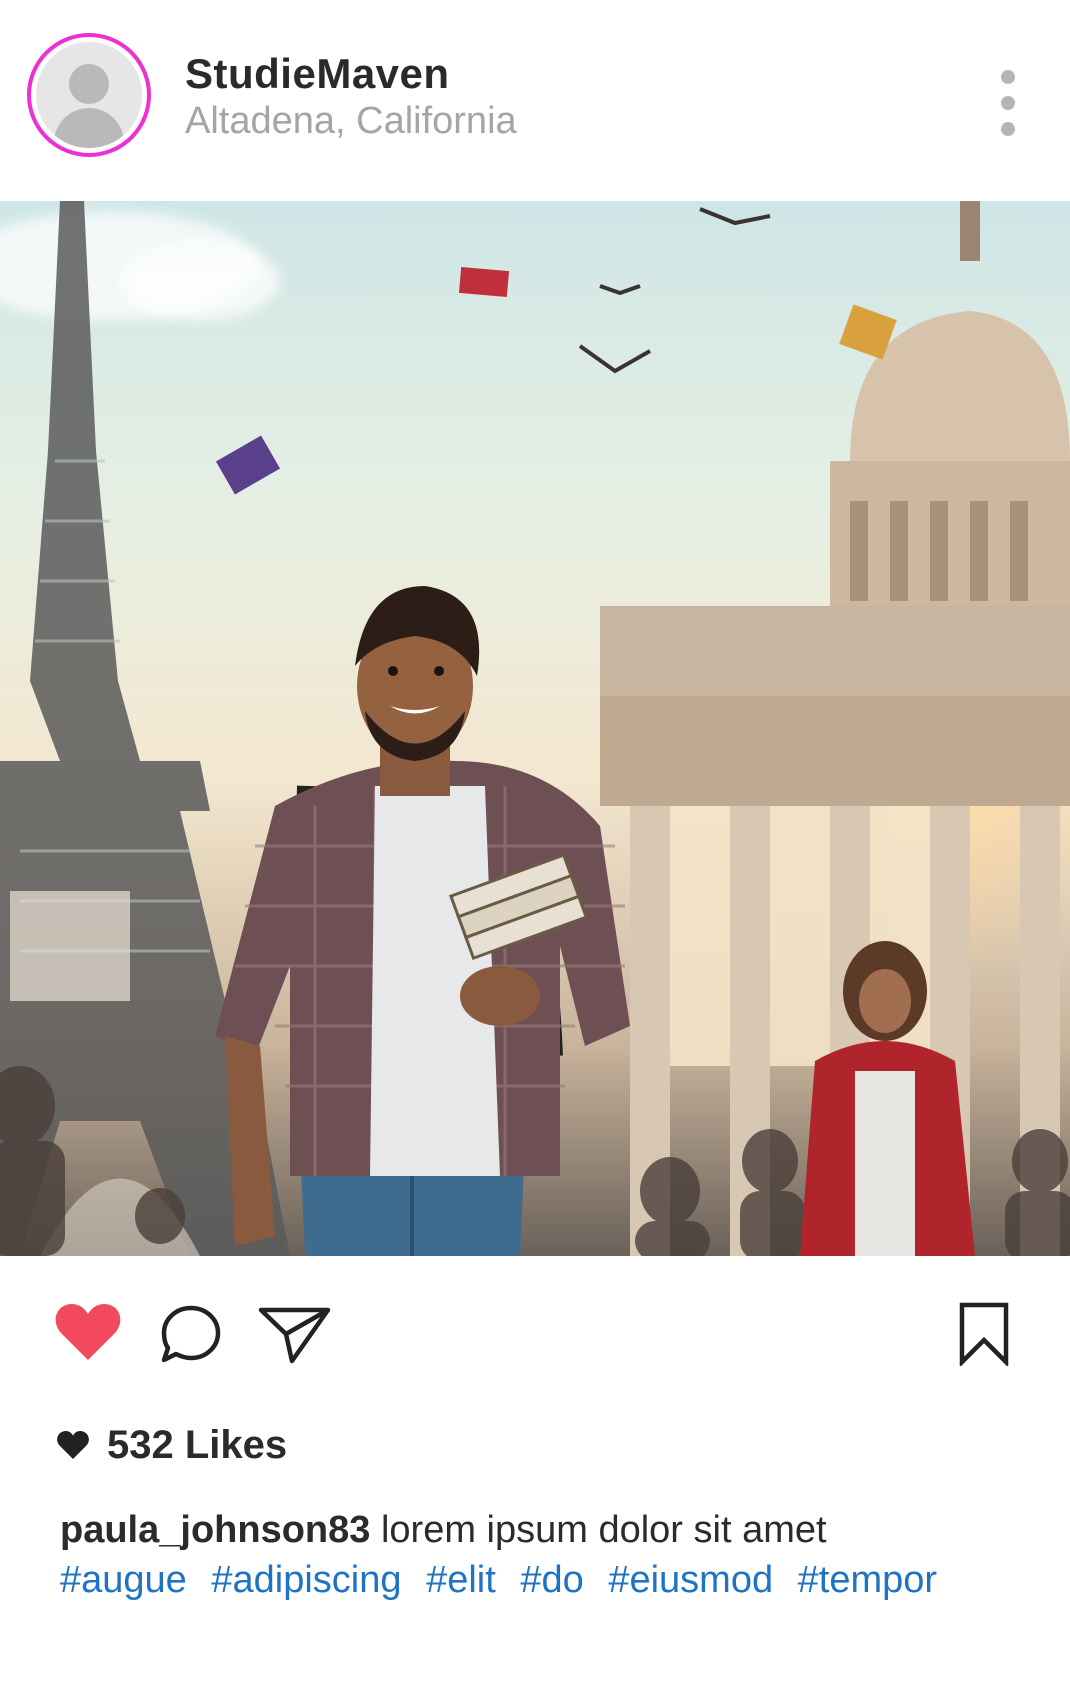  What do you see at coordinates (603, 1530) in the screenshot?
I see `caption-text: lorem ipsum dolor sit amet` at bounding box center [603, 1530].